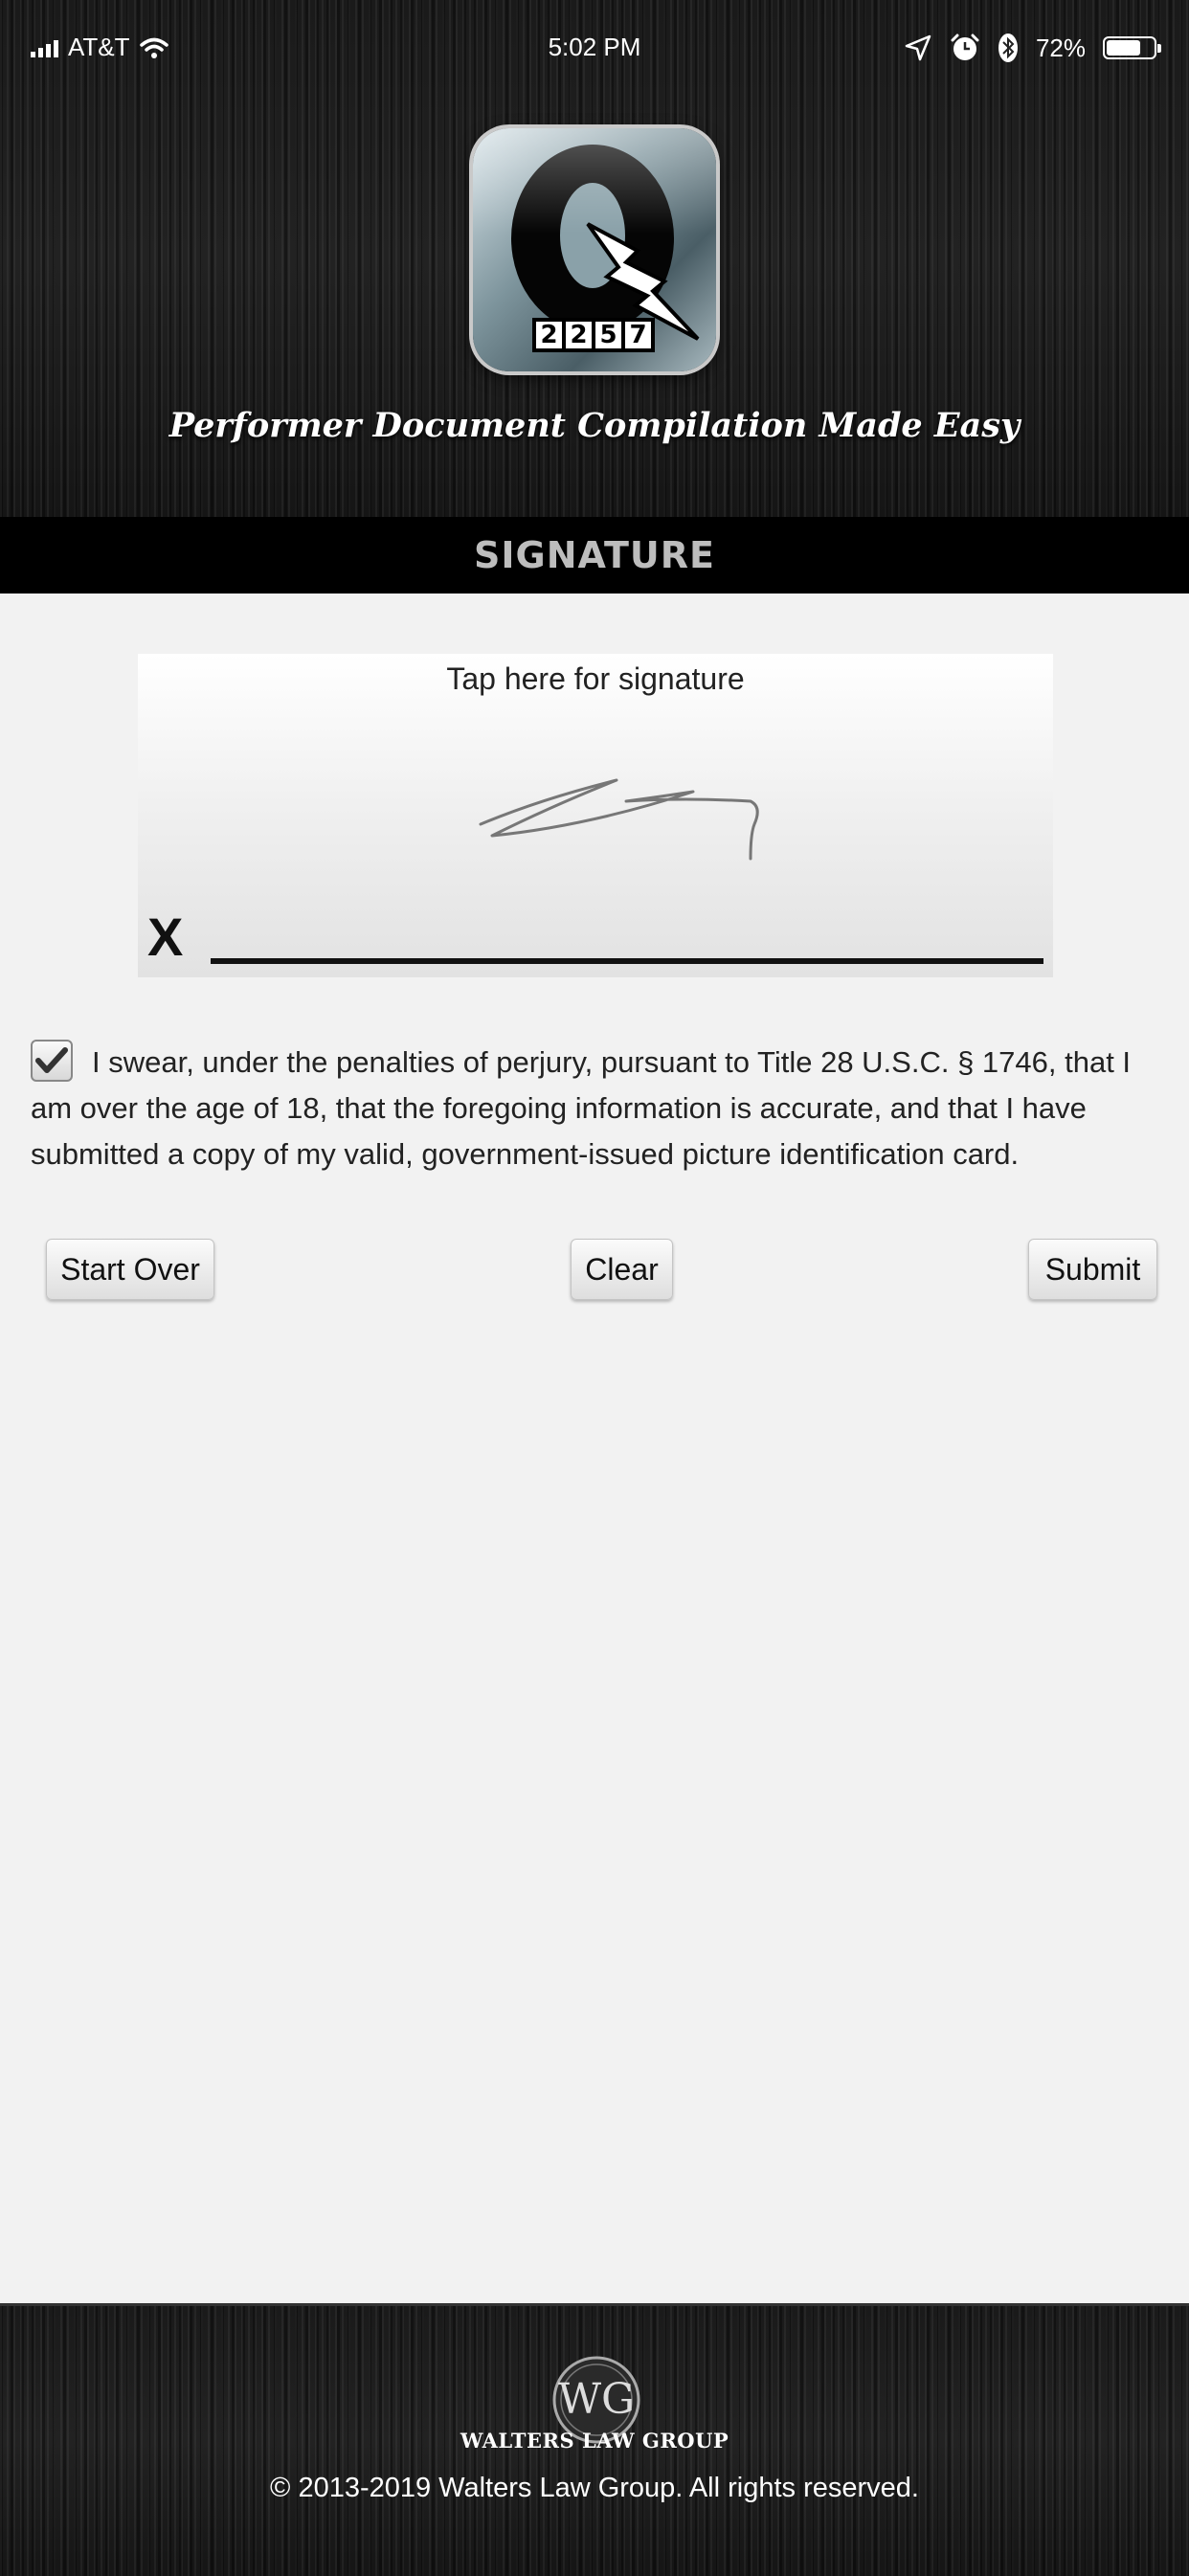 This screenshot has width=1189, height=2576. I want to click on signature-stroke, so click(619, 819).